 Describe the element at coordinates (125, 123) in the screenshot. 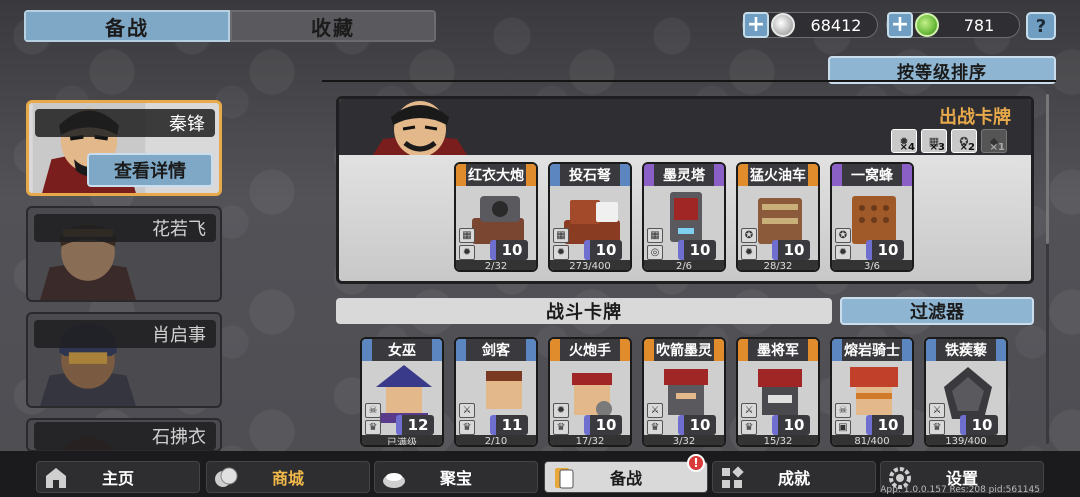

I see `hero-name: 秦锋` at that location.